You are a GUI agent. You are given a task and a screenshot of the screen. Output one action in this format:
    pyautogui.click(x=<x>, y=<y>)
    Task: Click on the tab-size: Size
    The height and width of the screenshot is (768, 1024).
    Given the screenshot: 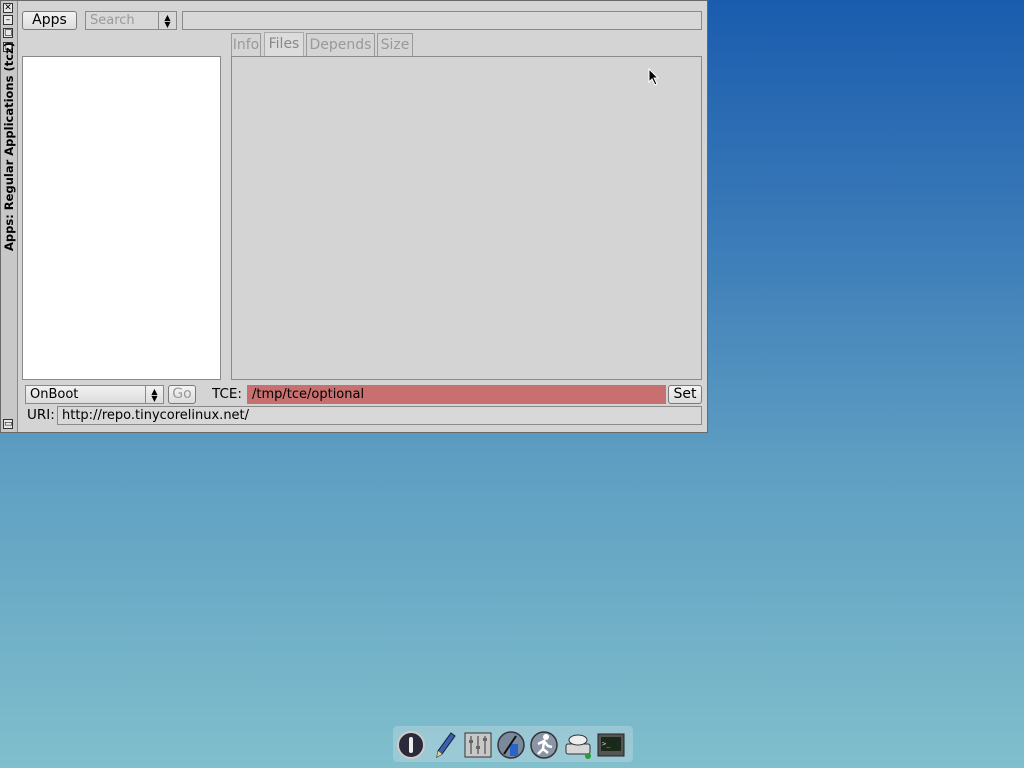 What is the action you would take?
    pyautogui.click(x=395, y=45)
    